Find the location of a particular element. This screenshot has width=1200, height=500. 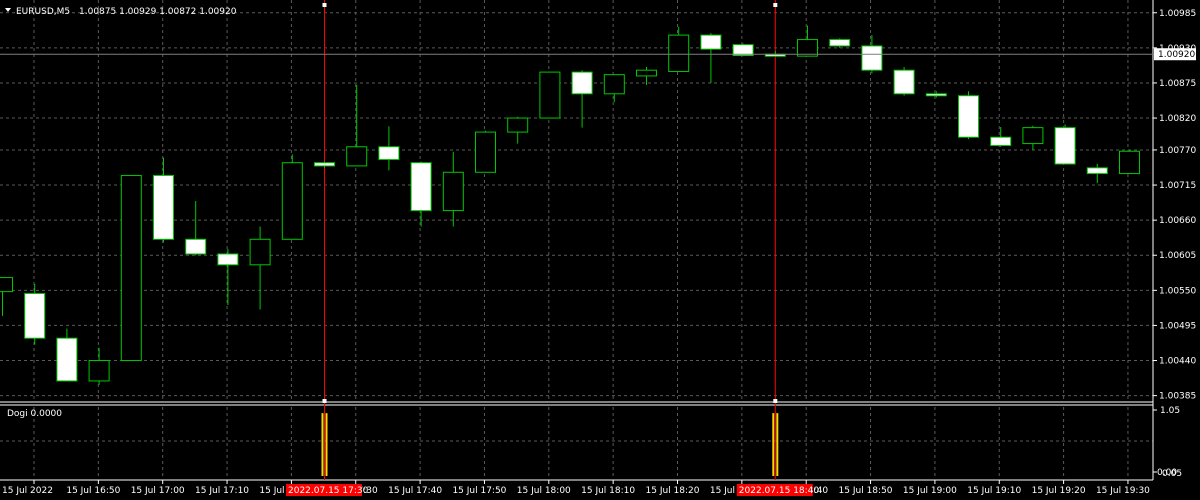

price-label: 1.00715 is located at coordinates (1177, 186).